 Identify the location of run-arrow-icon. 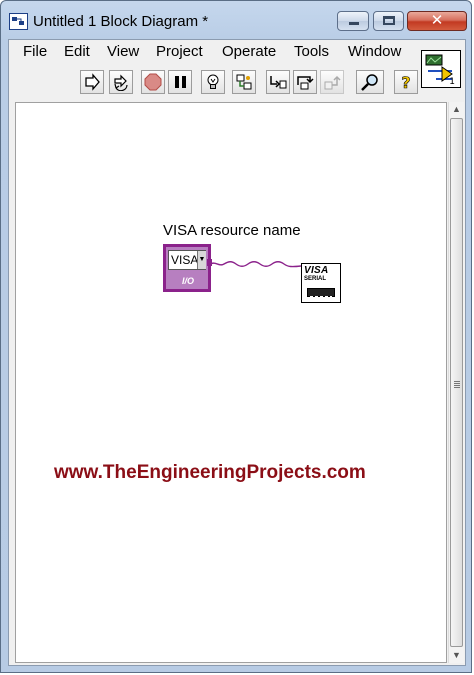
(92, 82).